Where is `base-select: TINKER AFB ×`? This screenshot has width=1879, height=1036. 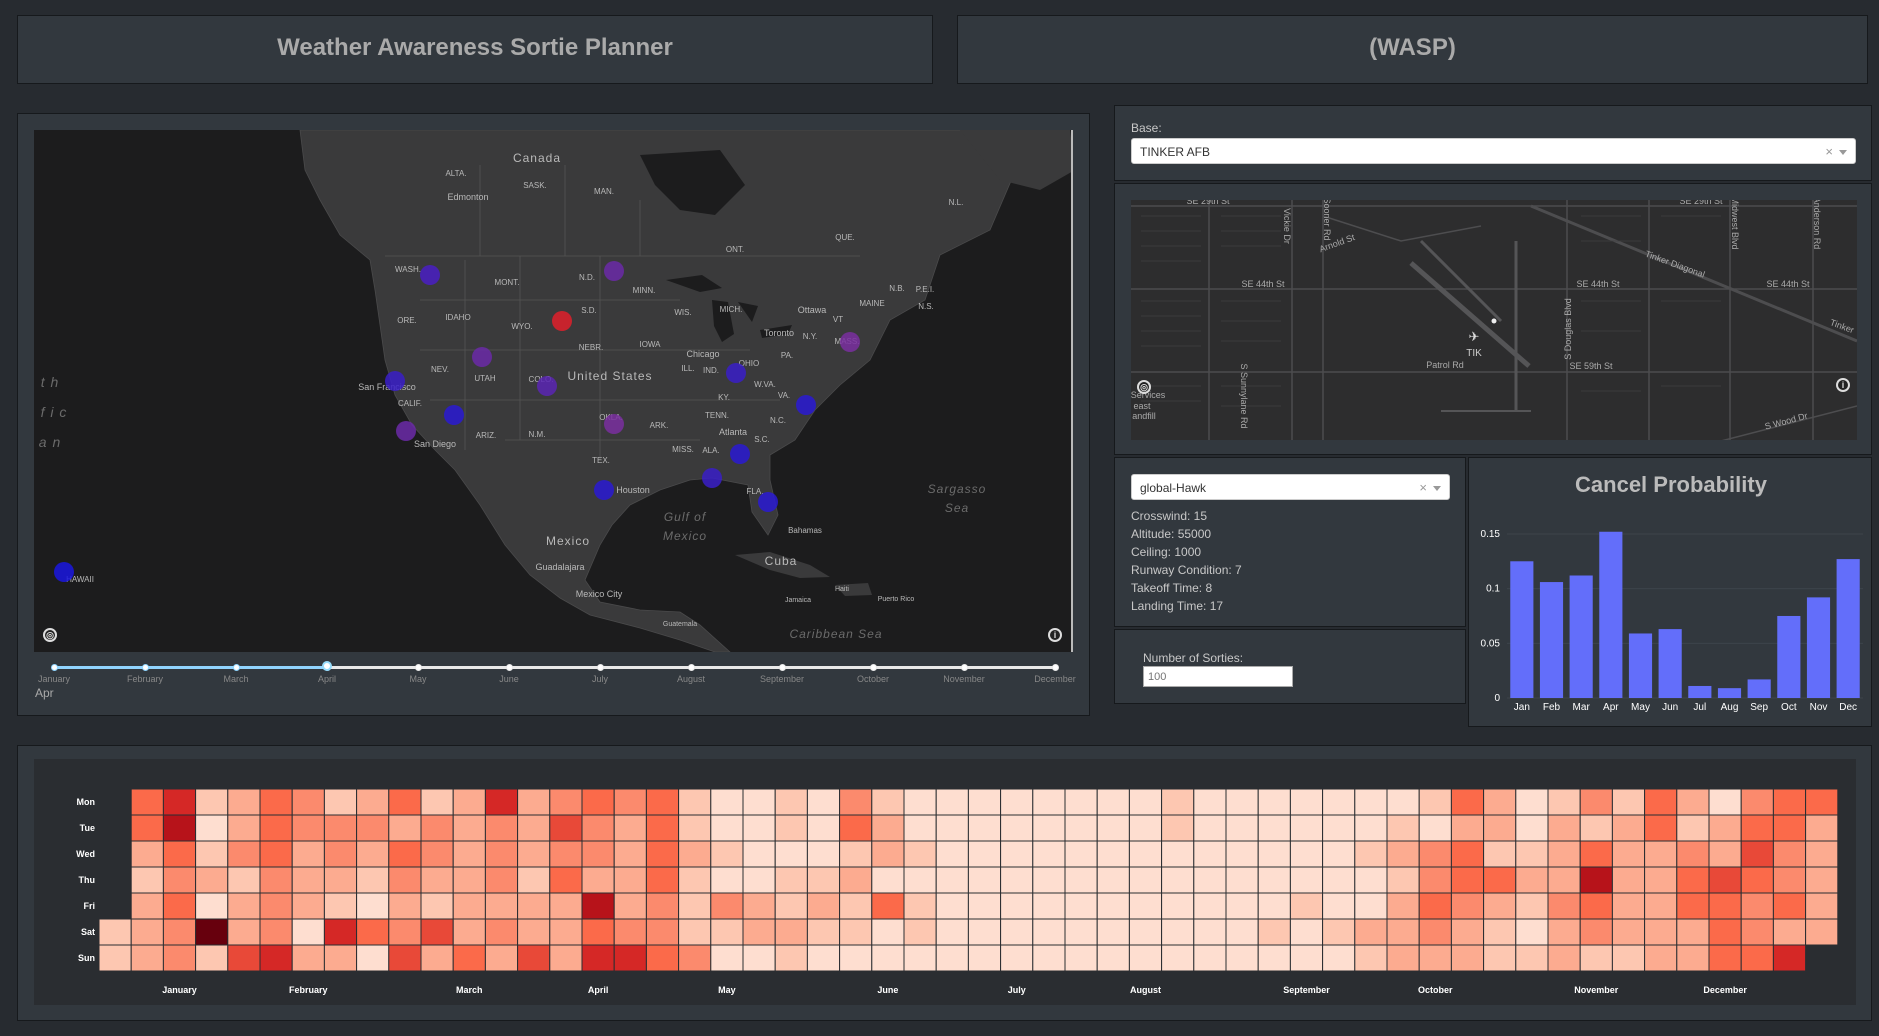 base-select: TINKER AFB × is located at coordinates (1493, 151).